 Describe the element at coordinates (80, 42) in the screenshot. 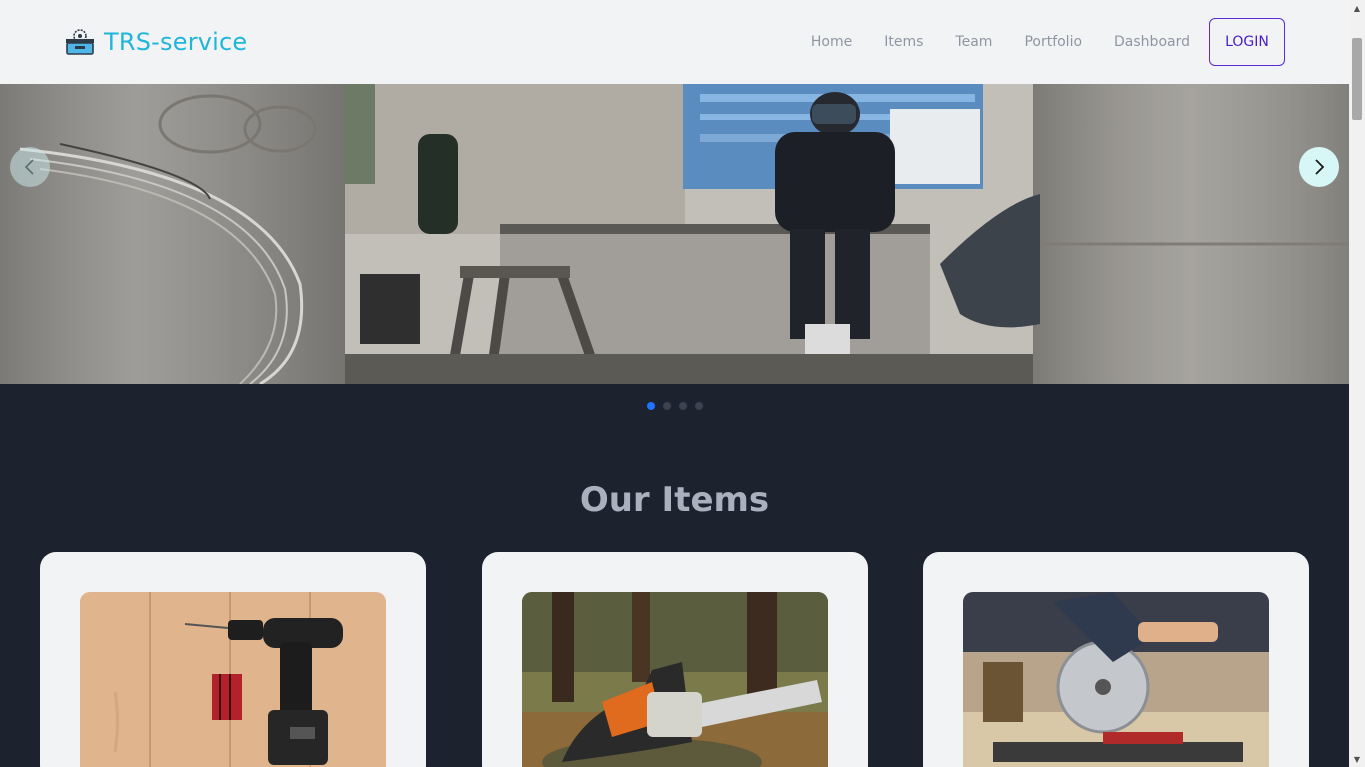

I see `toolbox-saw-icon` at that location.